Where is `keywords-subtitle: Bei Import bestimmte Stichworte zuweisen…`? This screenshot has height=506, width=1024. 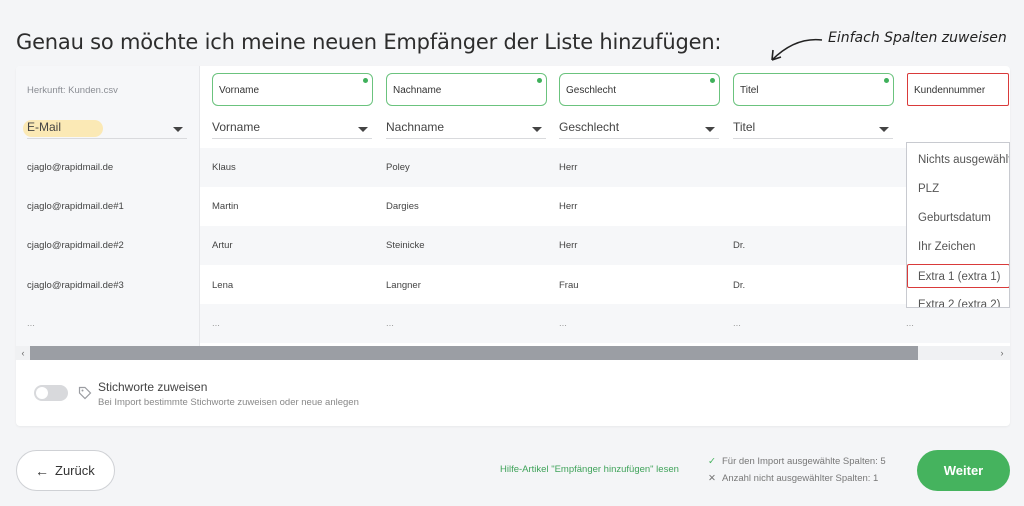 keywords-subtitle: Bei Import bestimmte Stichworte zuweisen… is located at coordinates (228, 402).